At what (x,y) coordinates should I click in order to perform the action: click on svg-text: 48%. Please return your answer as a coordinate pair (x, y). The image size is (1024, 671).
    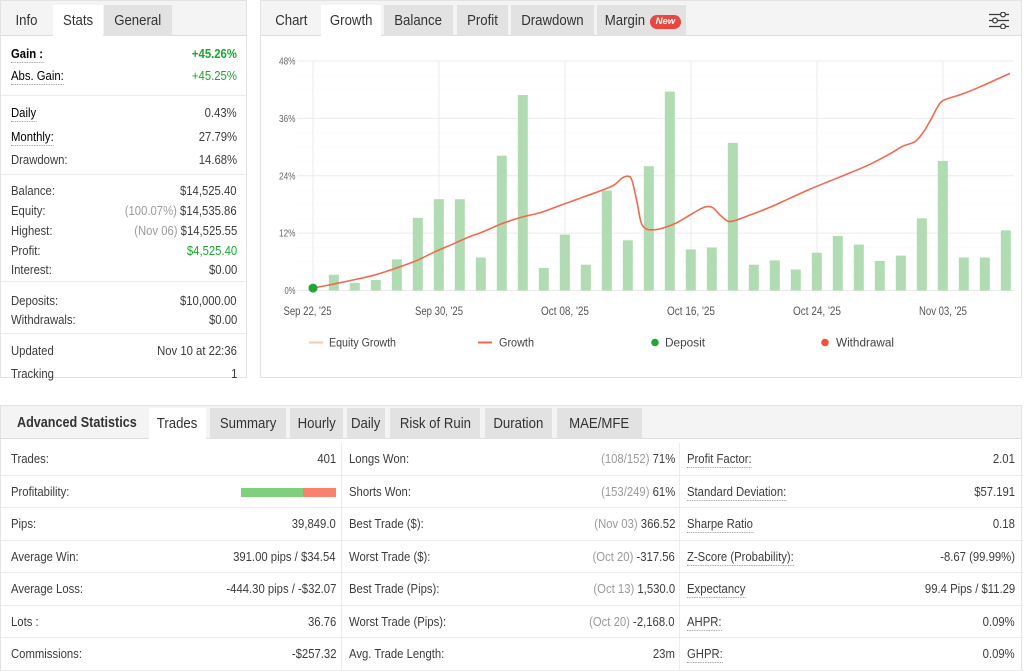
    Looking at the image, I should click on (287, 62).